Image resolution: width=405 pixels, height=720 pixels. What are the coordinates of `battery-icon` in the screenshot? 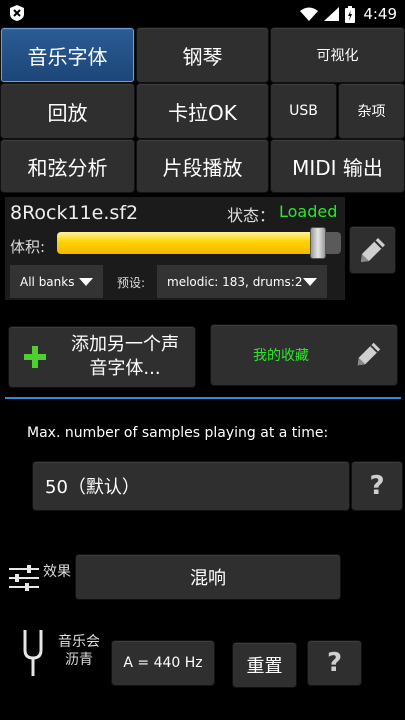 It's located at (350, 14).